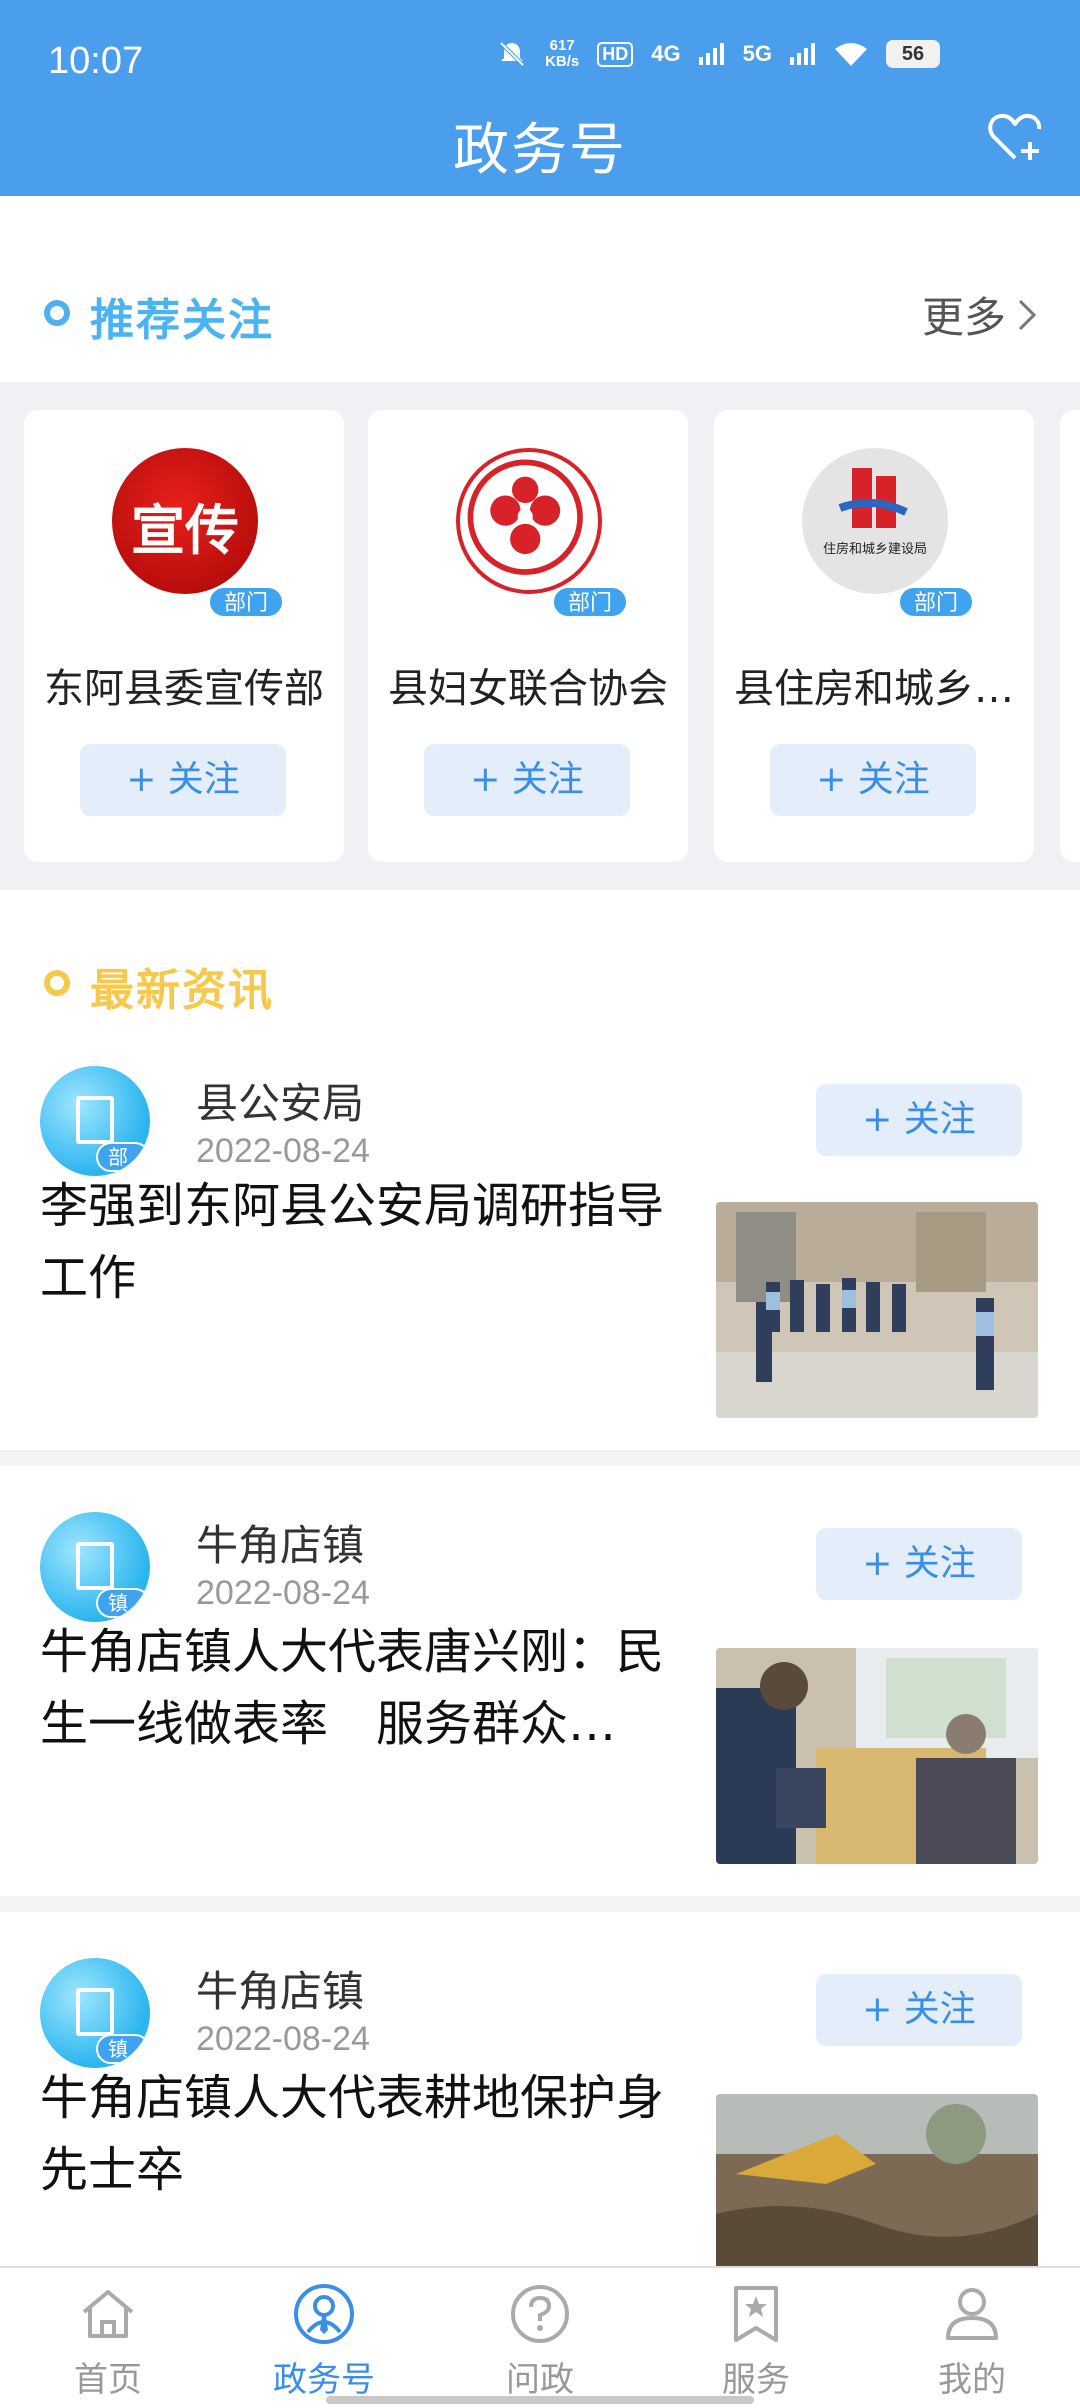 This screenshot has width=1080, height=2408. Describe the element at coordinates (528, 636) in the screenshot. I see `recommend-card: 部门 县妇女联合协会 + 关注` at that location.